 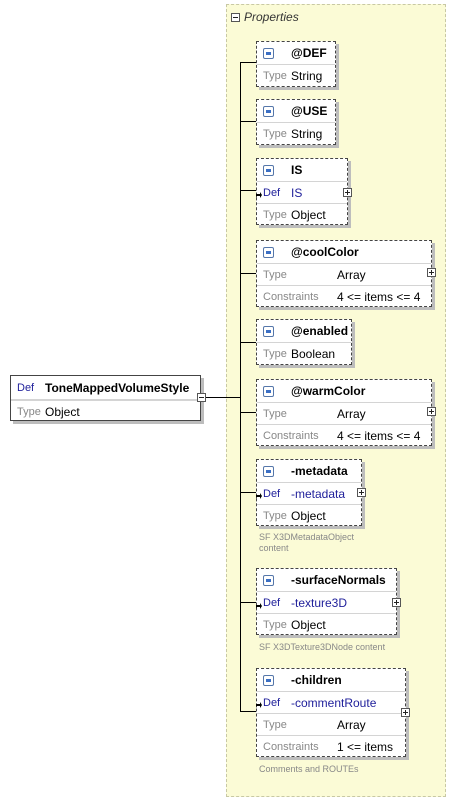 I want to click on properties-title: Properties, so click(x=271, y=17).